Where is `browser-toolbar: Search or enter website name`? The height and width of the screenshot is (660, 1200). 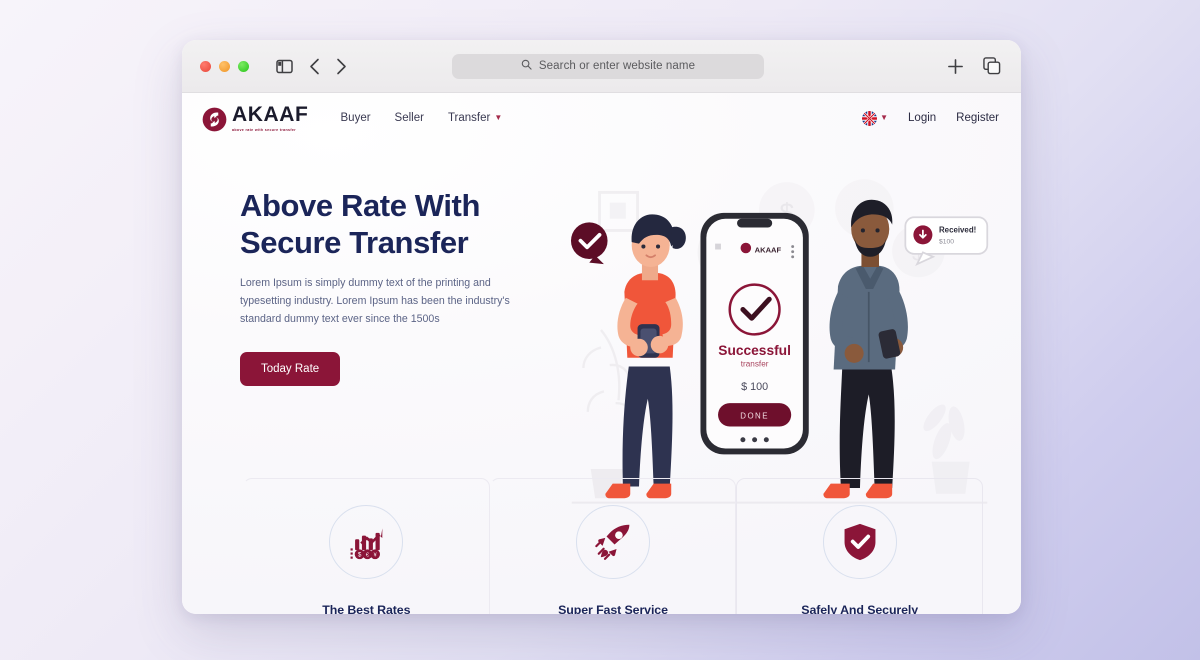
browser-toolbar: Search or enter website name is located at coordinates (601, 66).